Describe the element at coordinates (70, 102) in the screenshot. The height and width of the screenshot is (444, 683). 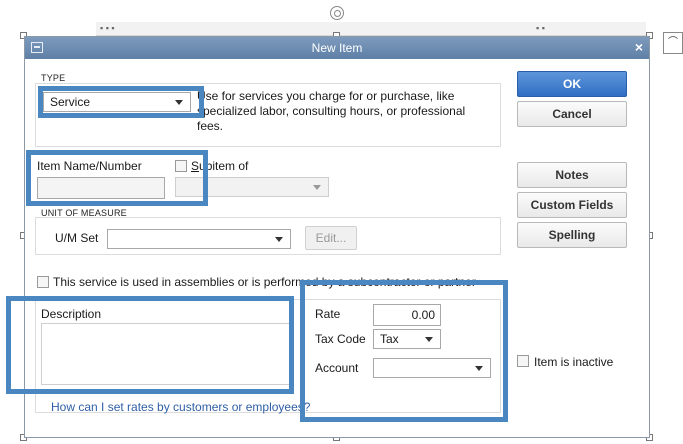
I see `type-select-value: Service` at that location.